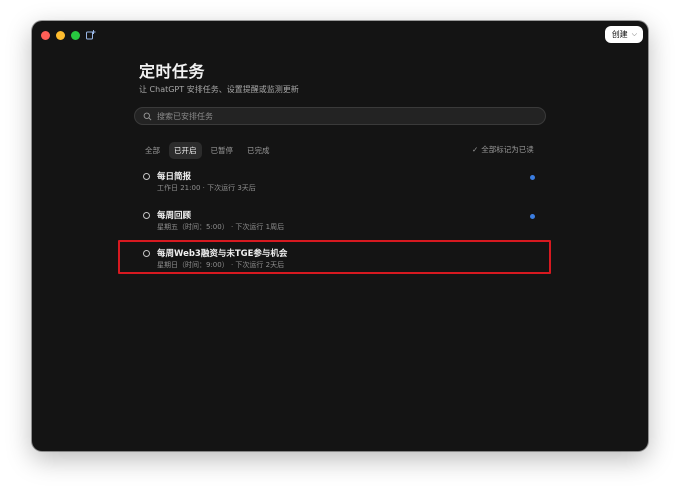 This screenshot has height=493, width=680. I want to click on task-meta: 工作日 21:00 · 下次运行 3天后, so click(206, 188).